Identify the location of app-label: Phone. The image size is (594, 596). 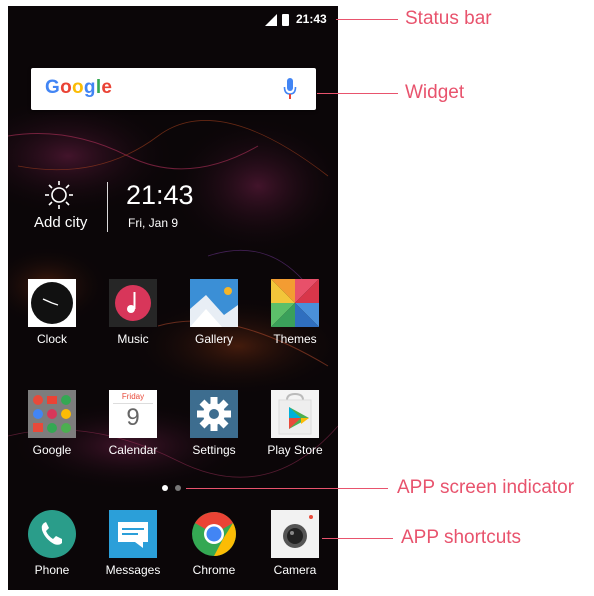
(52, 570).